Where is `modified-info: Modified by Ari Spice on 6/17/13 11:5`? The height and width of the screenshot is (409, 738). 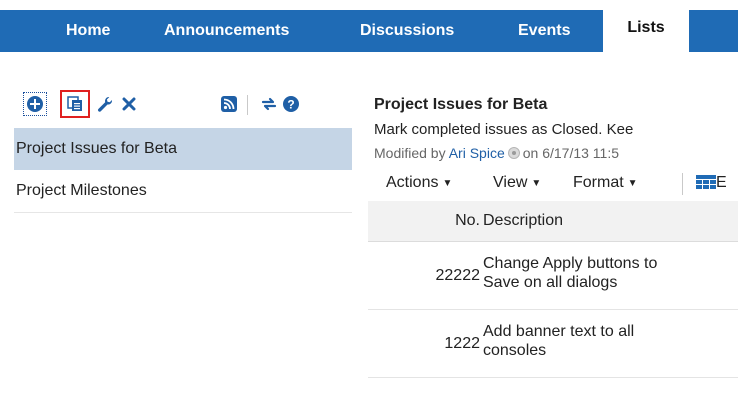 modified-info: Modified by Ari Spice on 6/17/13 11:5 is located at coordinates (496, 153).